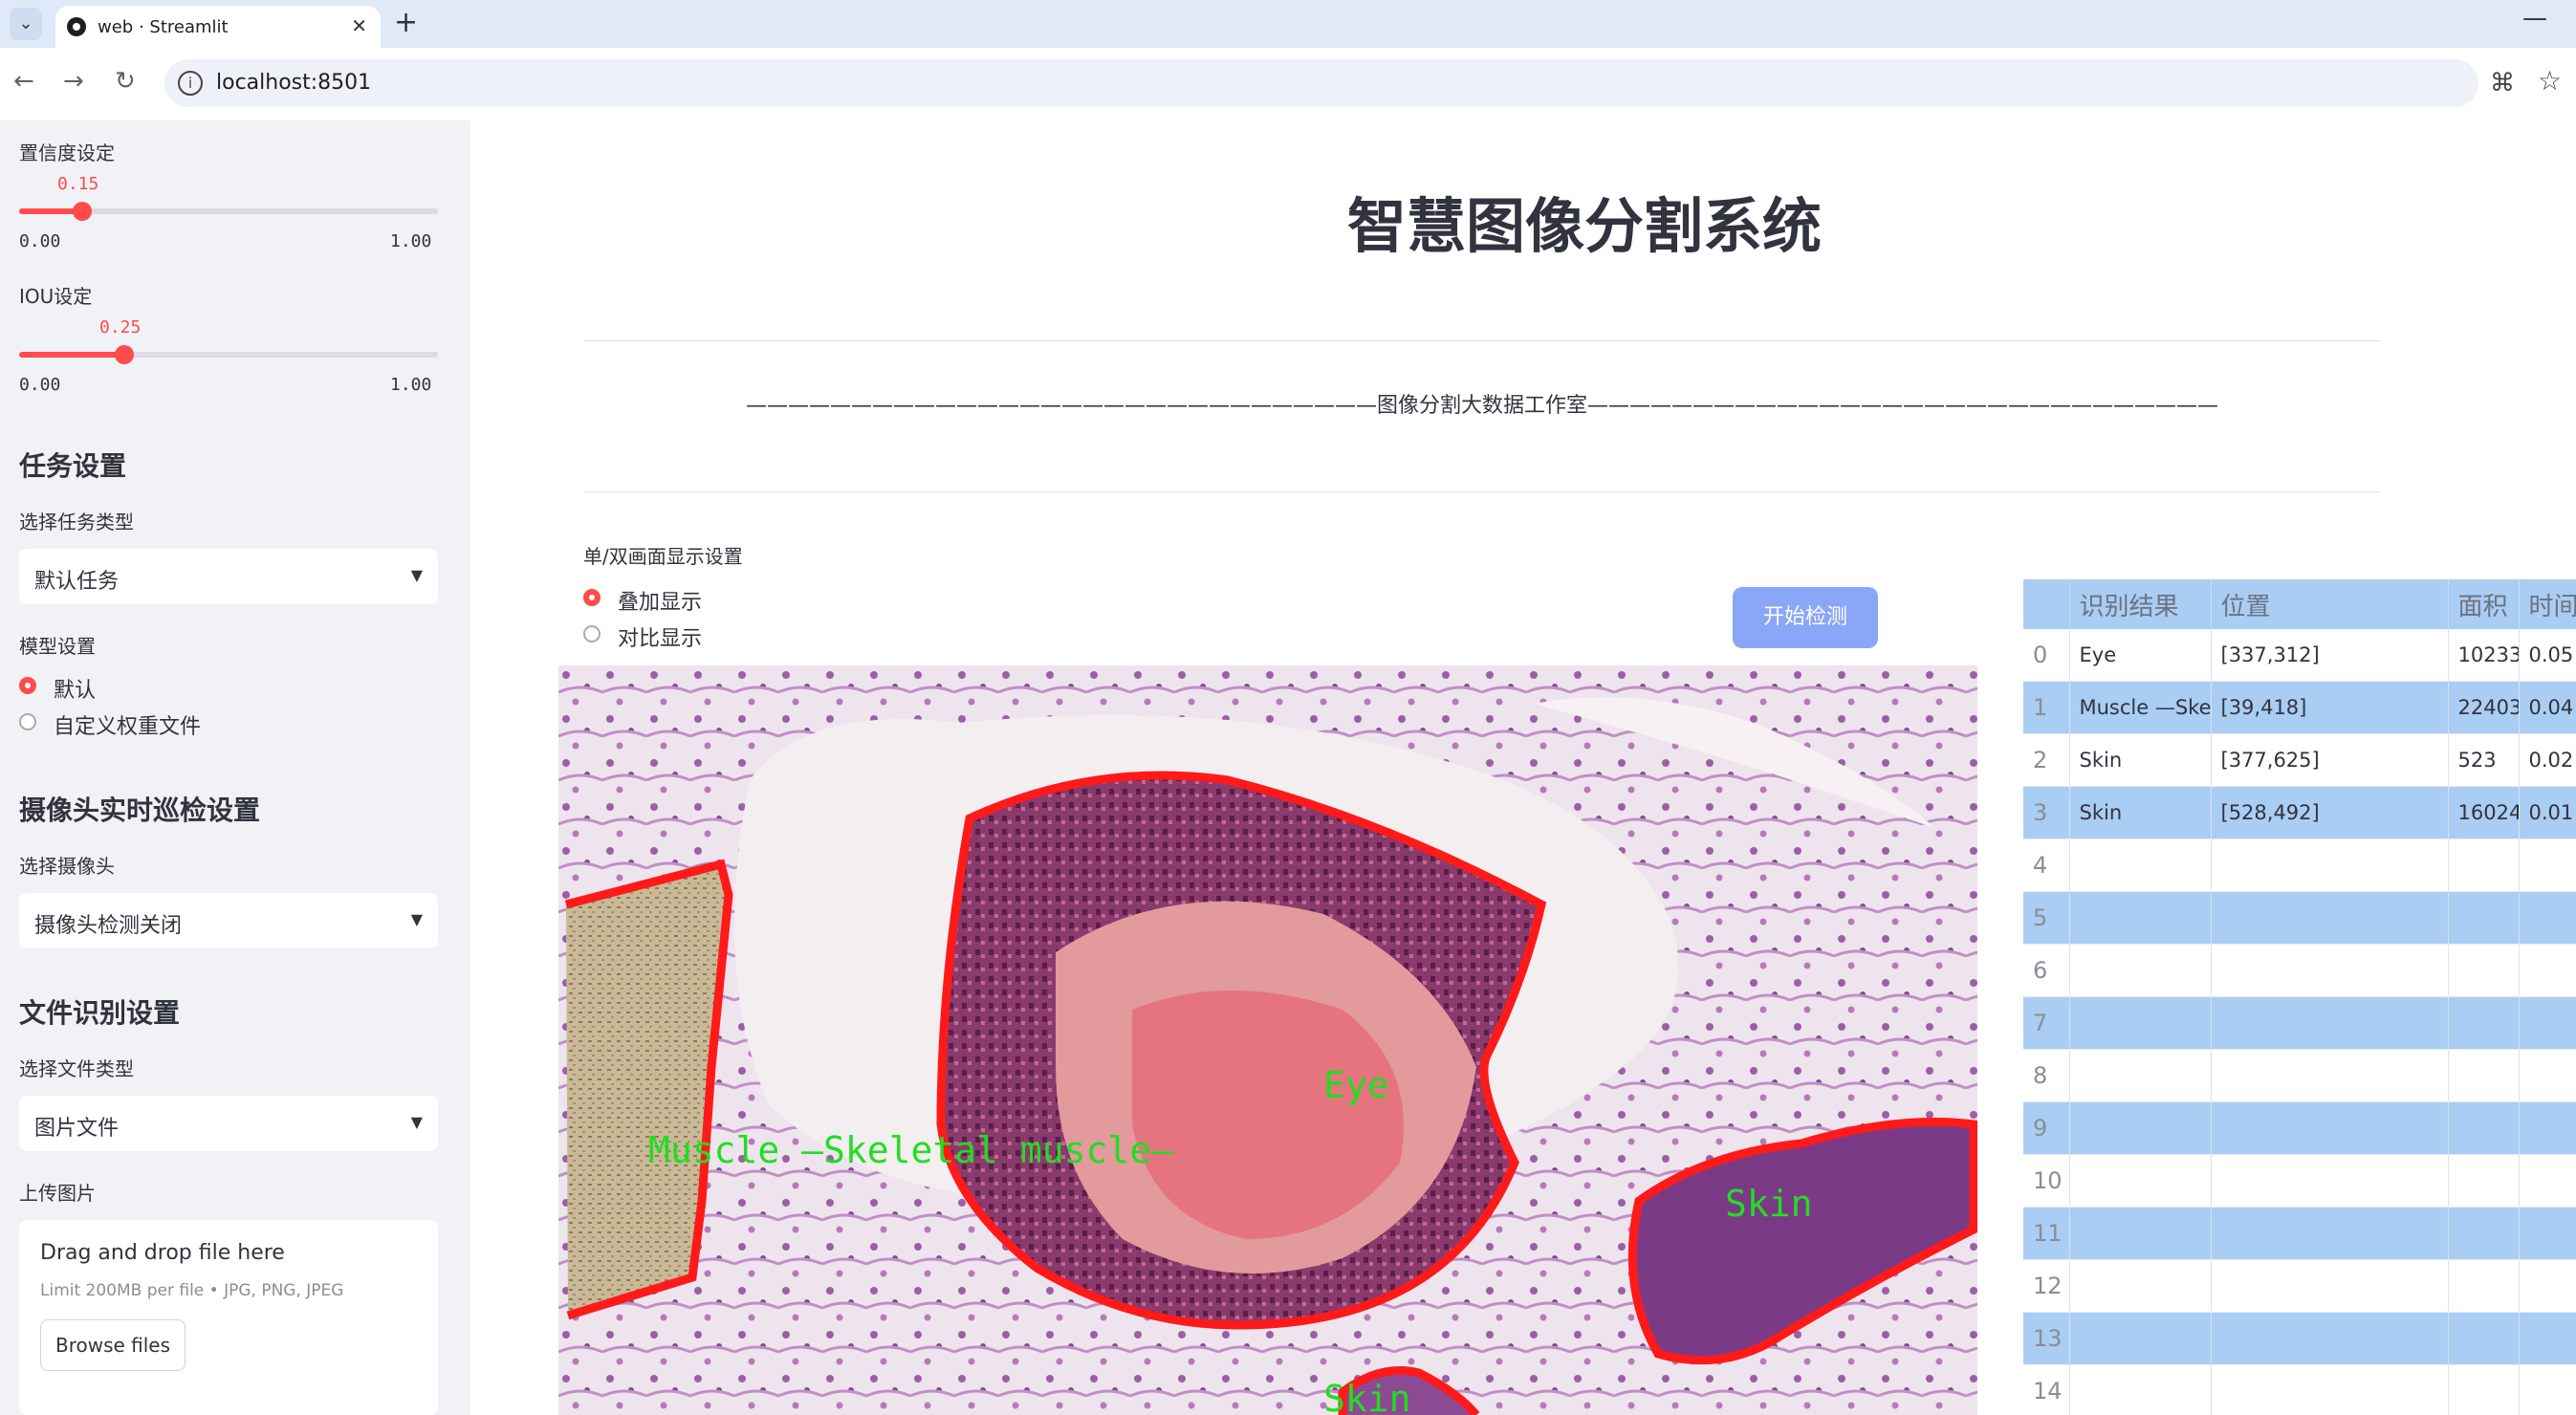 The width and height of the screenshot is (2576, 1415). Describe the element at coordinates (2299, 918) in the screenshot. I see `table-row: 5` at that location.